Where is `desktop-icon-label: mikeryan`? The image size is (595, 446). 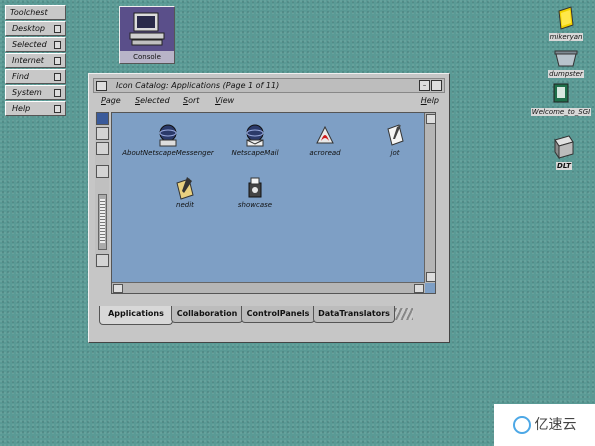
desktop-icon-label: mikeryan is located at coordinates (566, 37).